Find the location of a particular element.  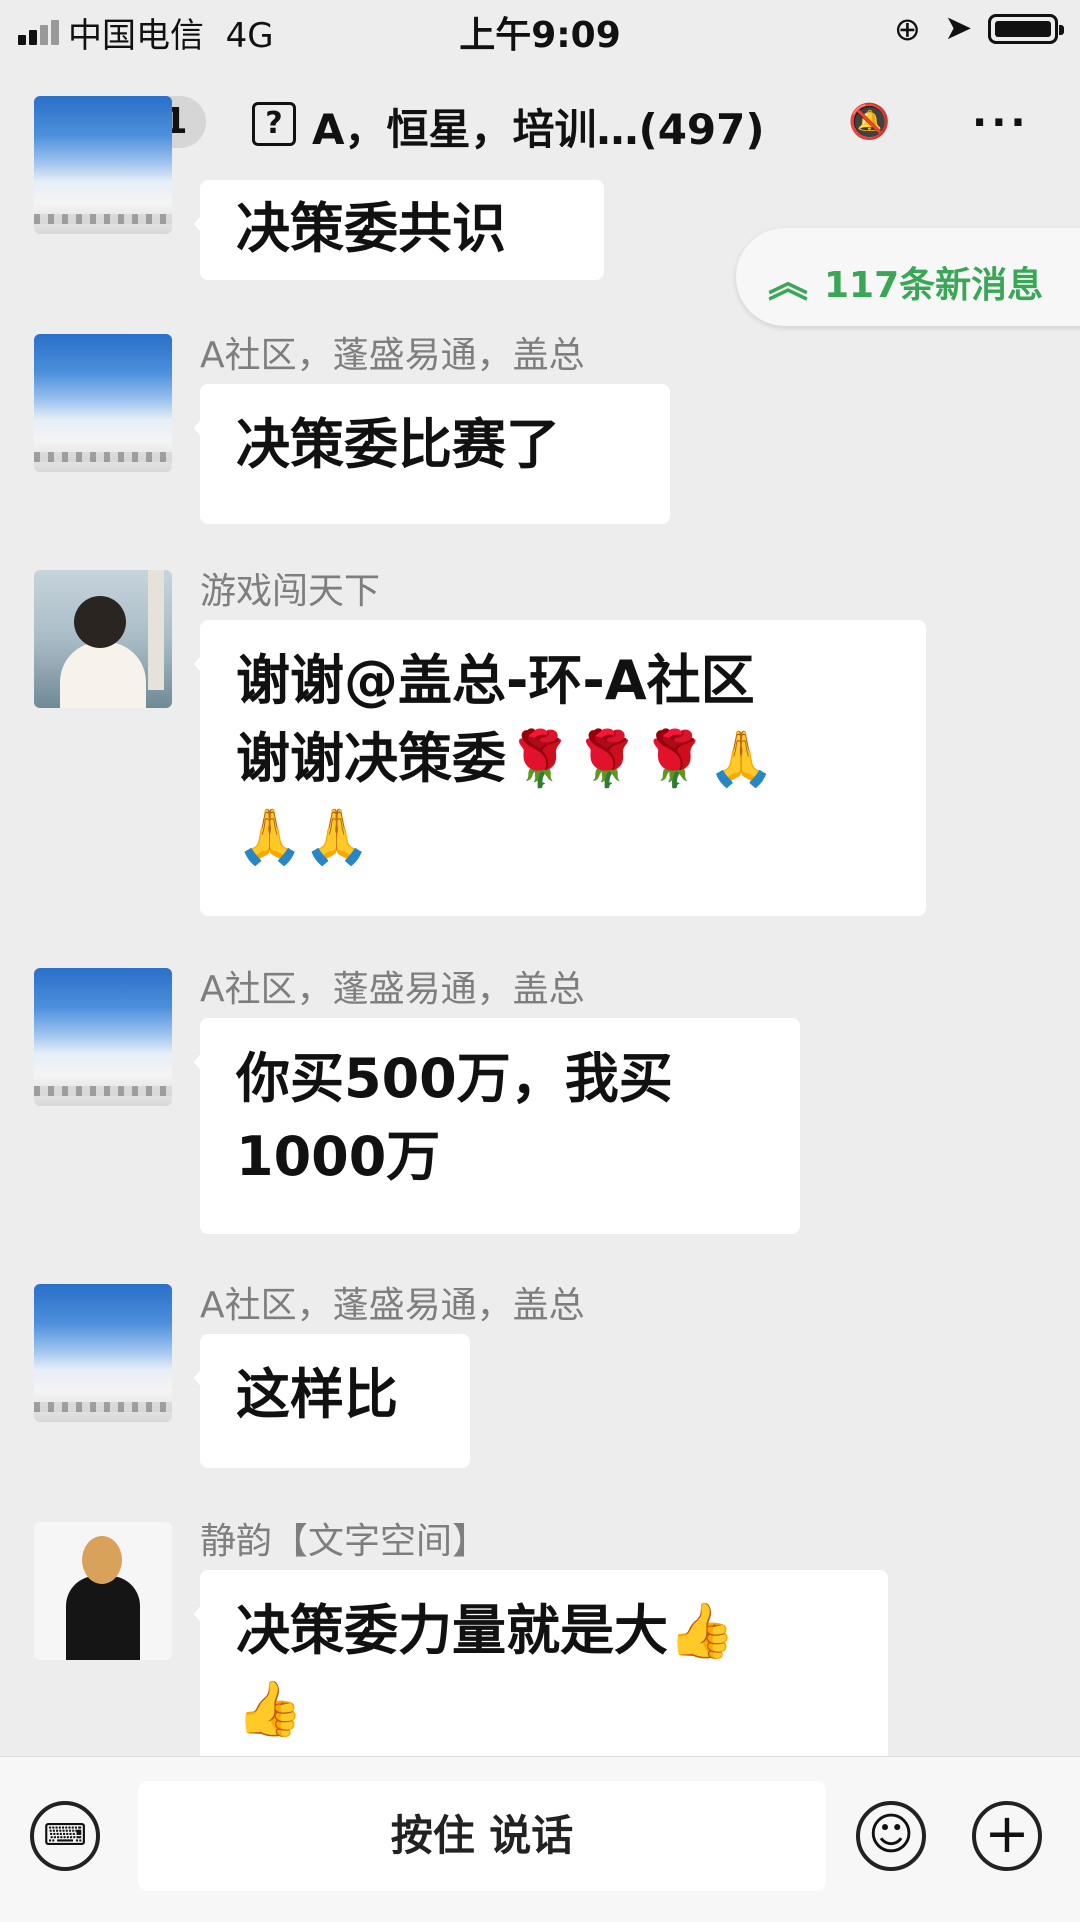

message-bubble: 这样比 is located at coordinates (332, 1401).